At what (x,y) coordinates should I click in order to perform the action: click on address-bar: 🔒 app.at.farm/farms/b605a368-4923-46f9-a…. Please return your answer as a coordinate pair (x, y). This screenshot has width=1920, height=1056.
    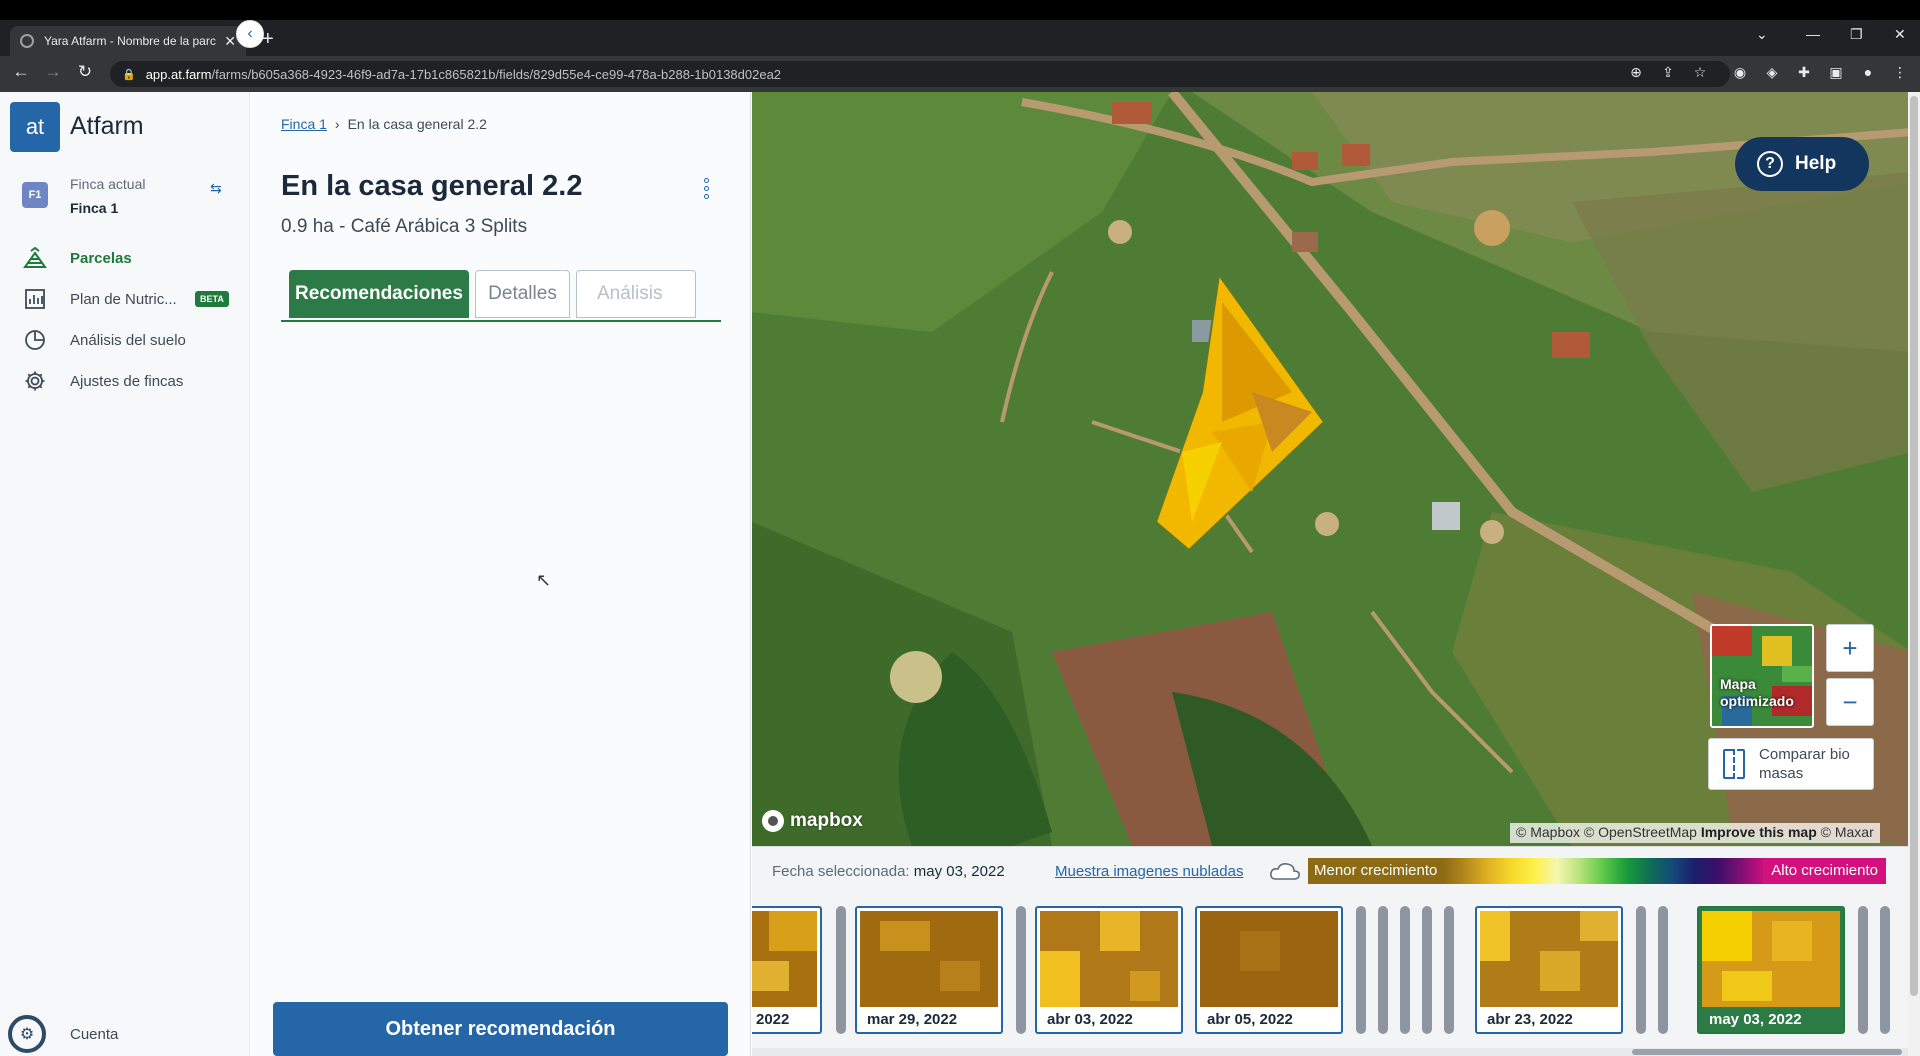
    Looking at the image, I should click on (920, 74).